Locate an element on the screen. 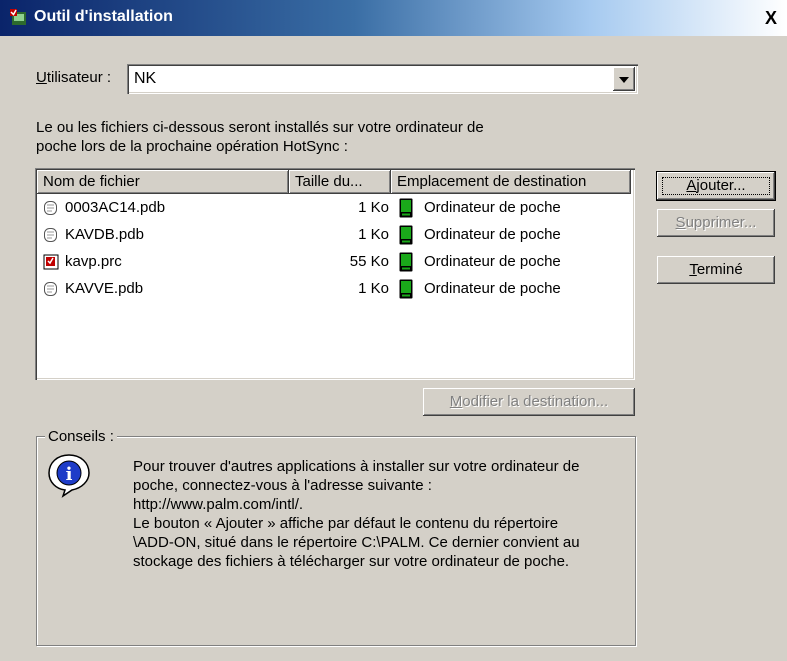  title-bar: Outil d'installation X is located at coordinates (393, 18).